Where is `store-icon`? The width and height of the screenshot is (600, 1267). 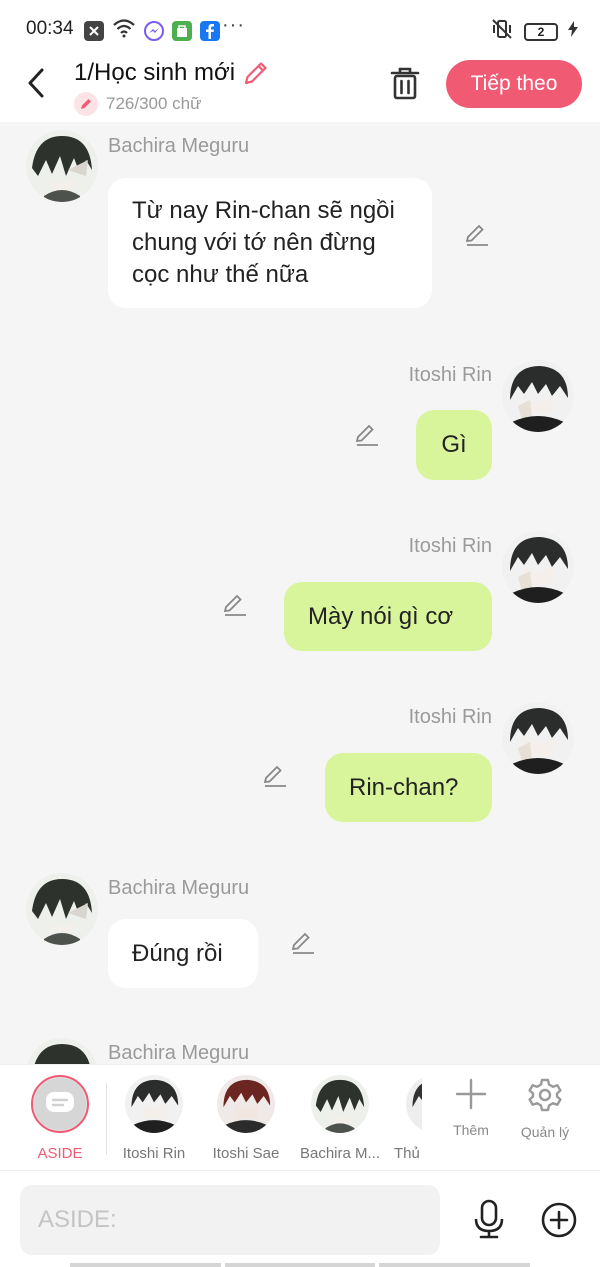
store-icon is located at coordinates (182, 30).